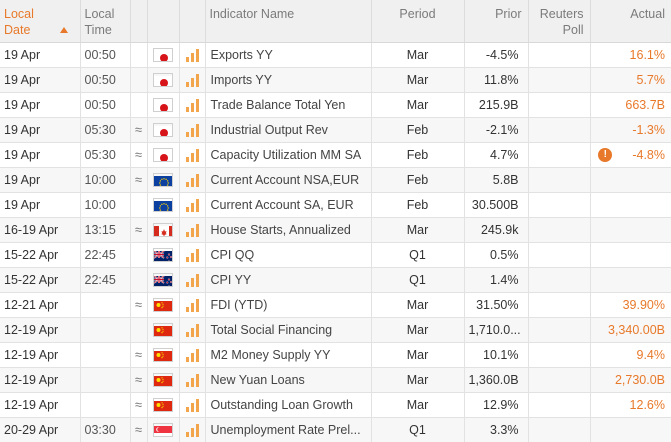 Image resolution: width=671 pixels, height=442 pixels. I want to click on header-indicator-name: Indicator Name, so click(288, 21).